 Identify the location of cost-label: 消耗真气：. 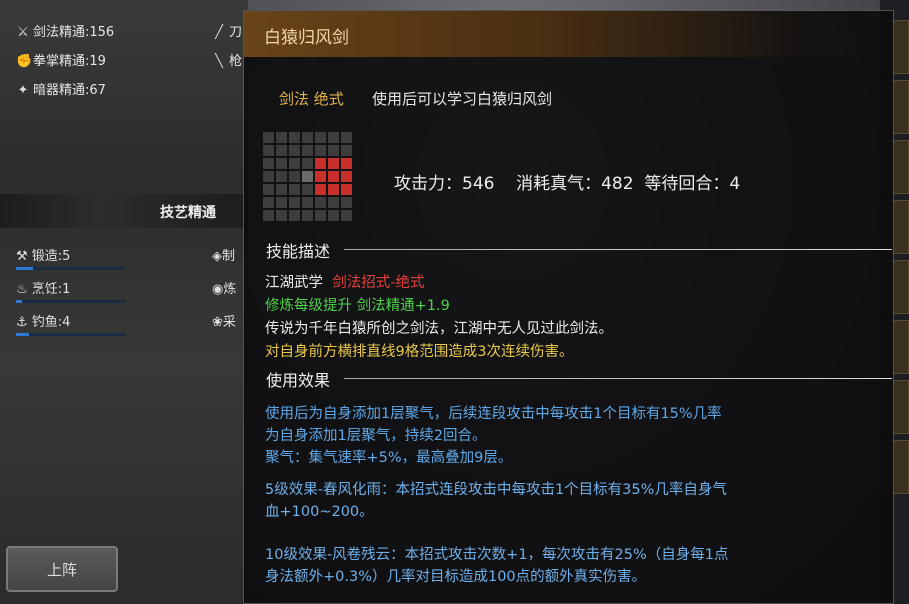
(559, 184).